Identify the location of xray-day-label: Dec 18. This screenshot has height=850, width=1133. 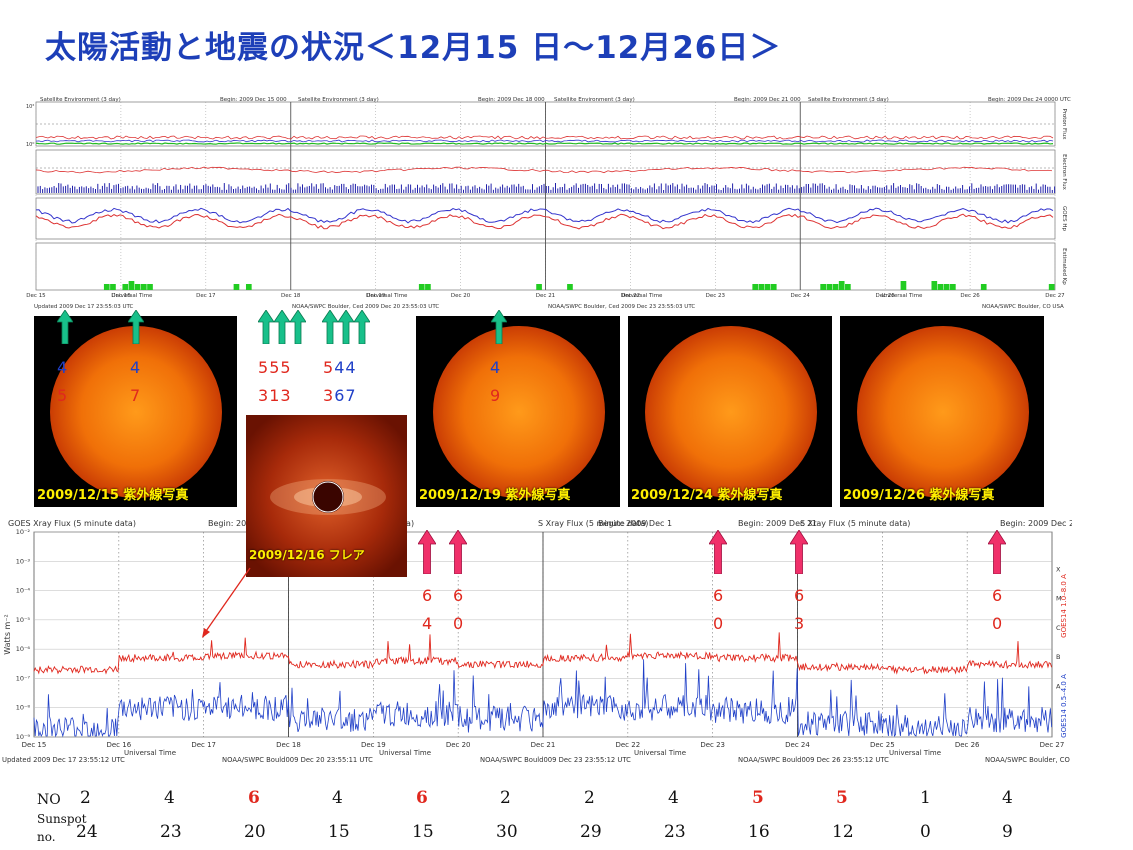
(288, 745).